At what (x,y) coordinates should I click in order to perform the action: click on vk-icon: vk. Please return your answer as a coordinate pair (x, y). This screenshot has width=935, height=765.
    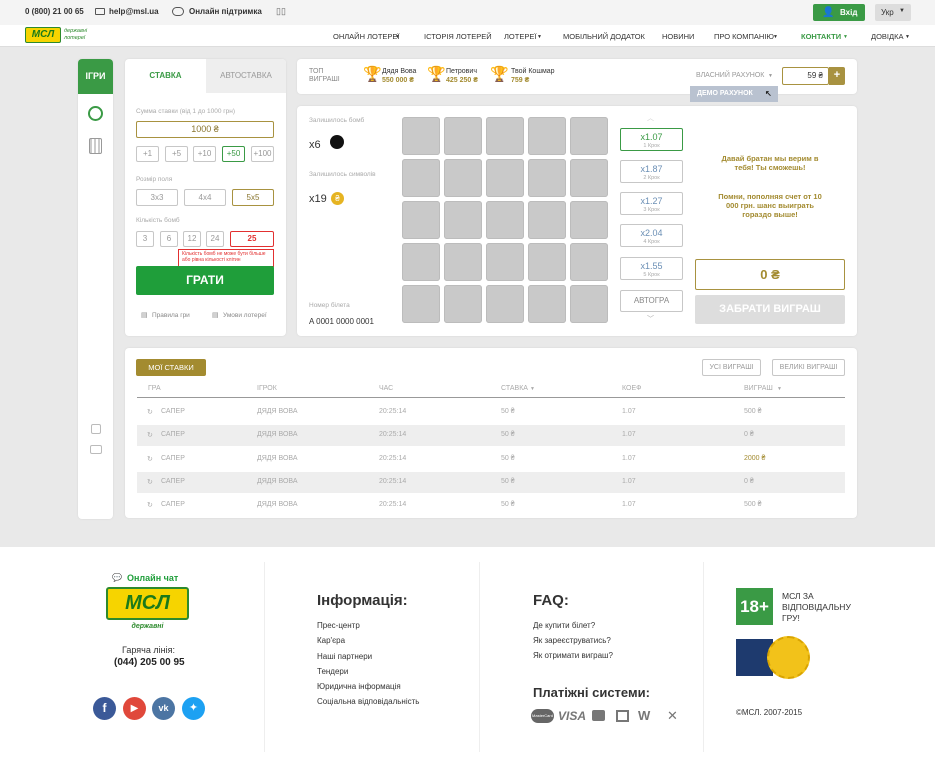
    Looking at the image, I should click on (163, 708).